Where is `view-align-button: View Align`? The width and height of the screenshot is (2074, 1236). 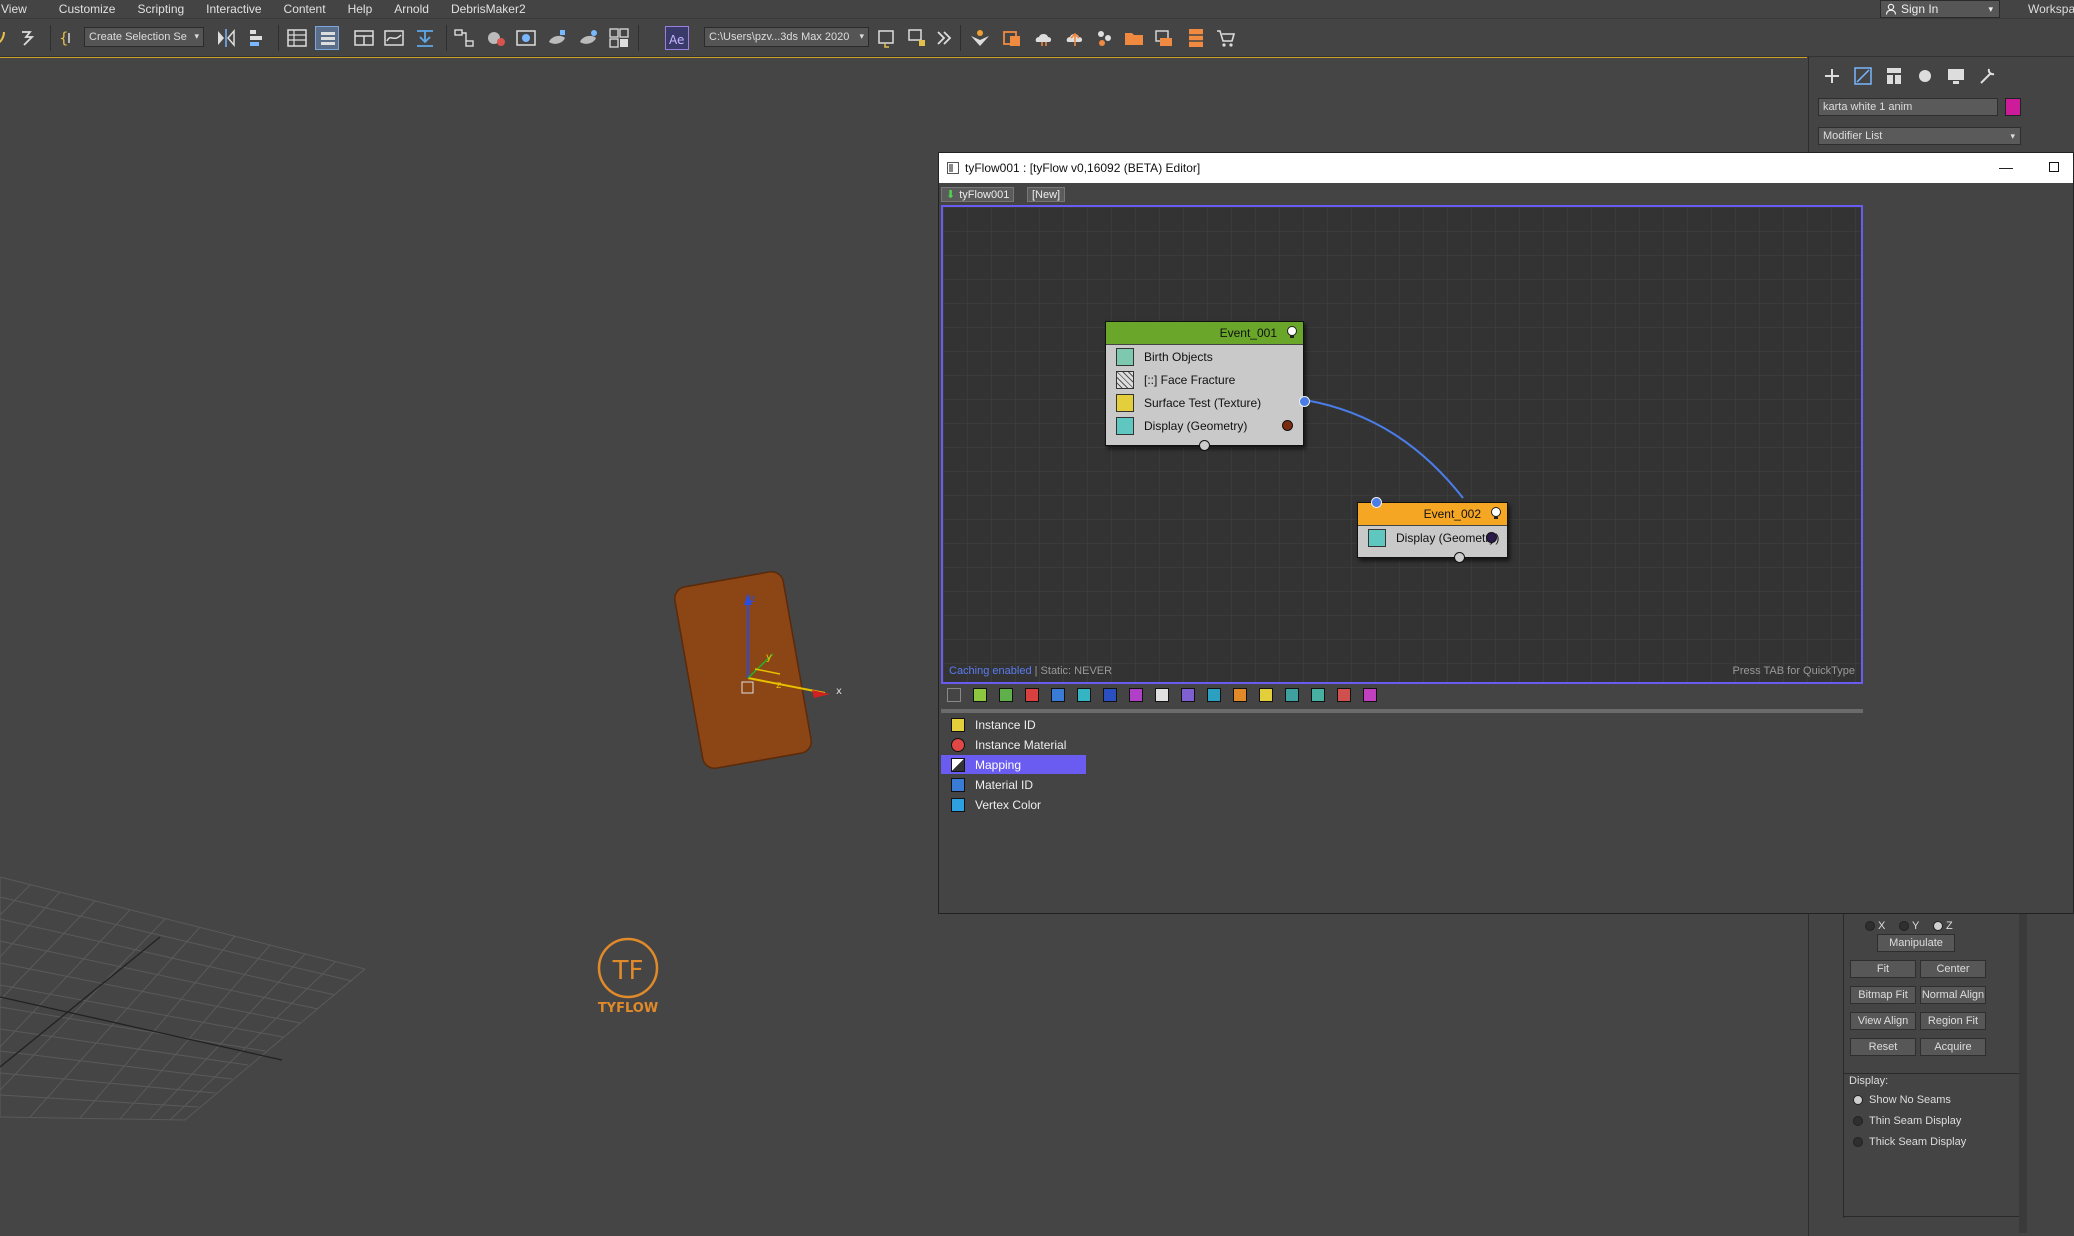
view-align-button: View Align is located at coordinates (1883, 1021).